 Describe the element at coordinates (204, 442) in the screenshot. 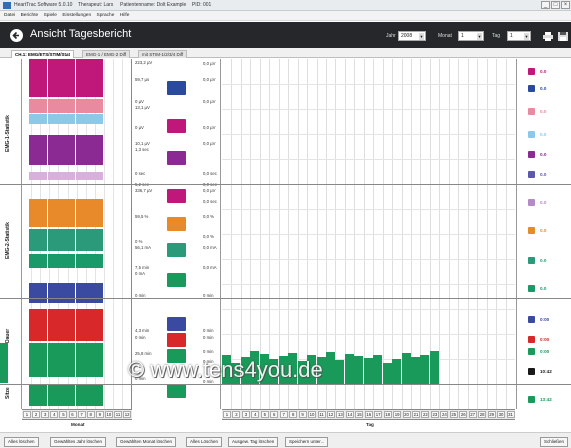

I see `delete-all-button-2: Alles Löschen` at that location.